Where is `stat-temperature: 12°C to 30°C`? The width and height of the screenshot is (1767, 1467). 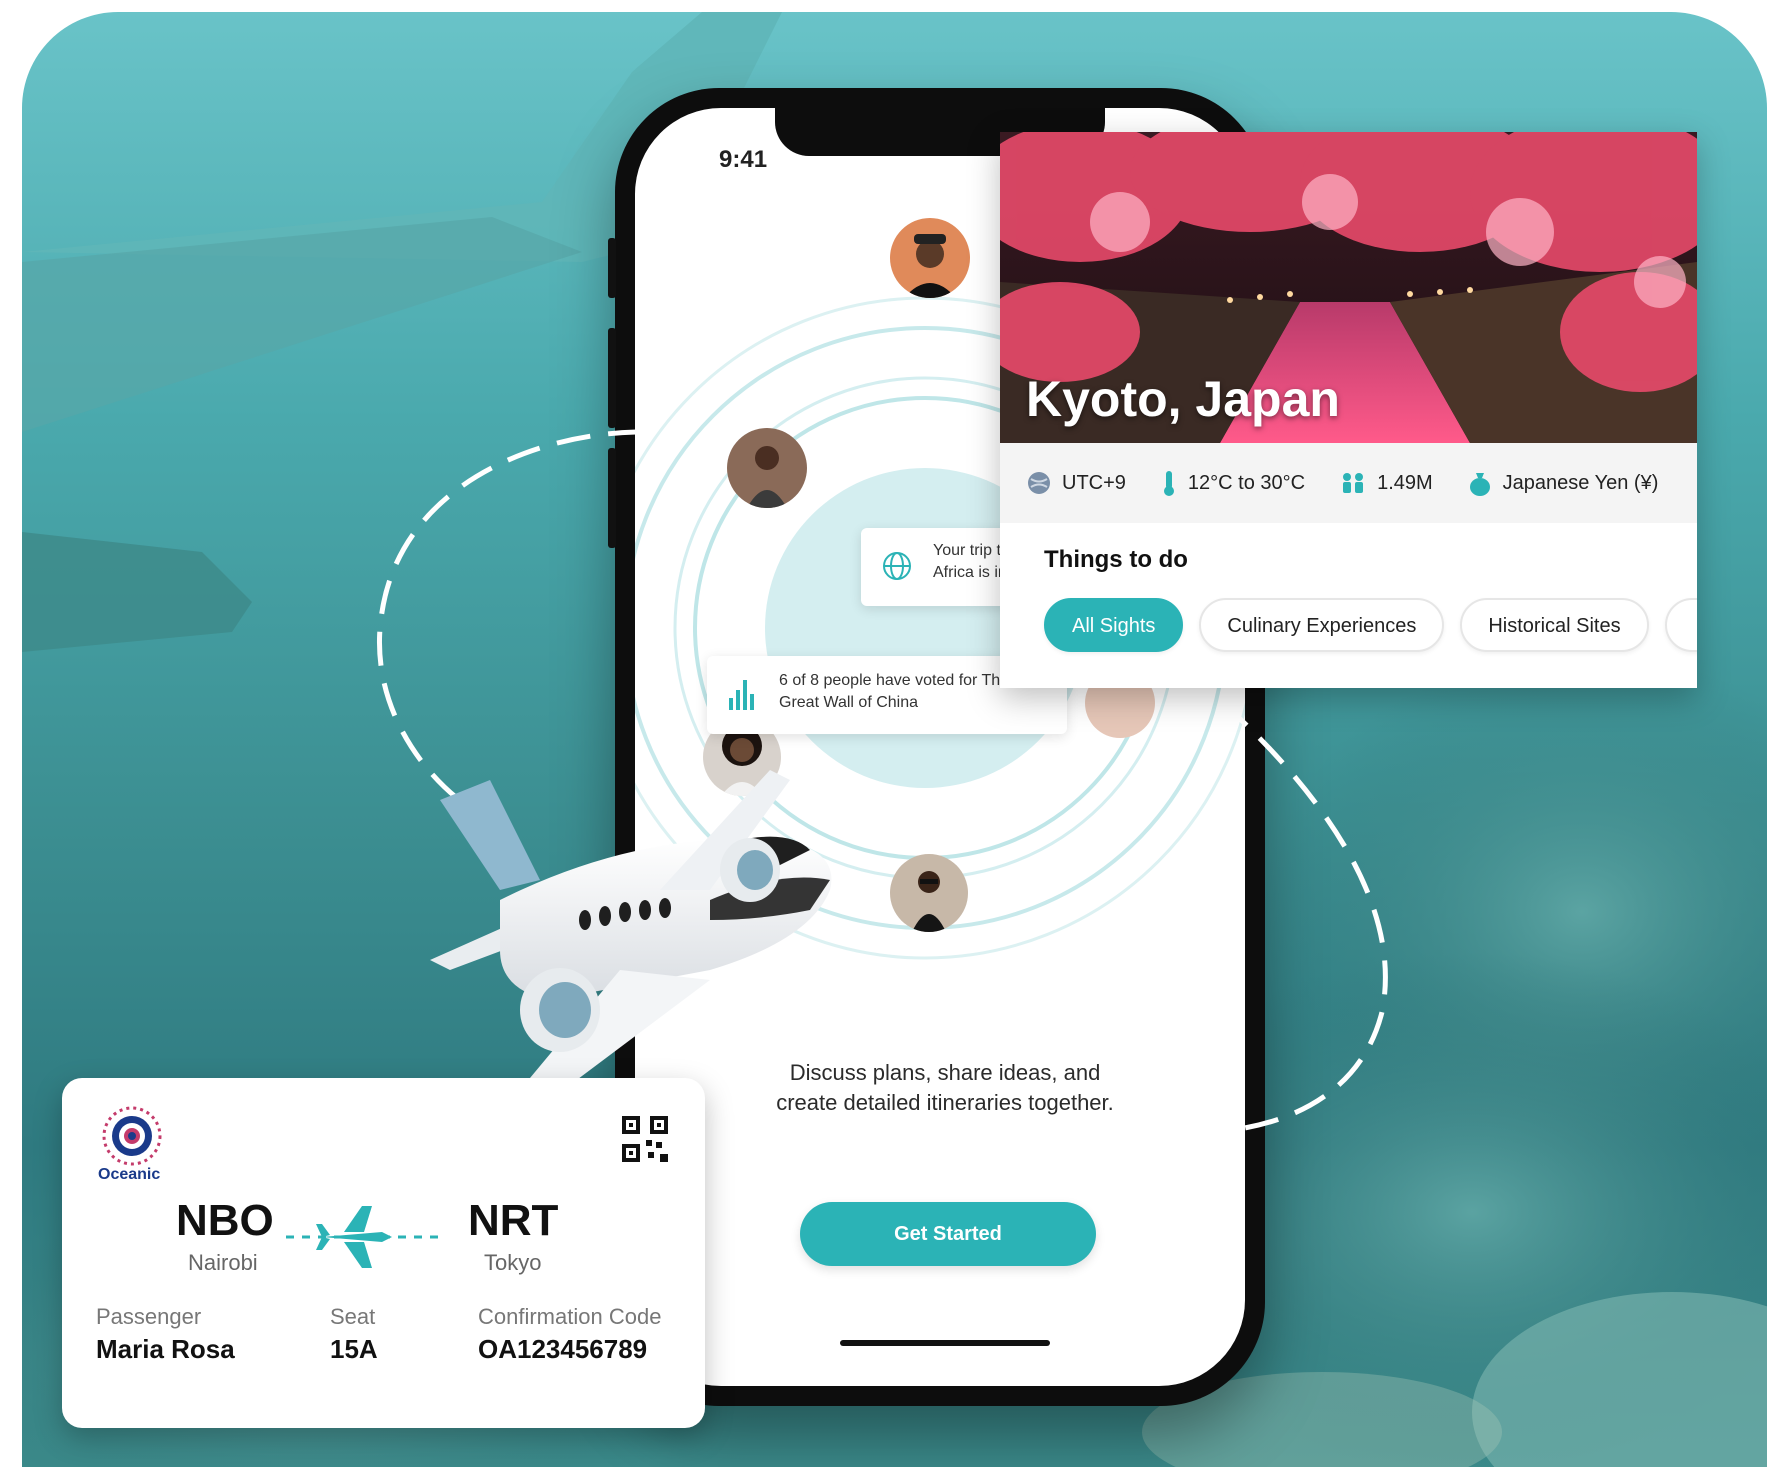
stat-temperature: 12°C to 30°C is located at coordinates (1232, 483).